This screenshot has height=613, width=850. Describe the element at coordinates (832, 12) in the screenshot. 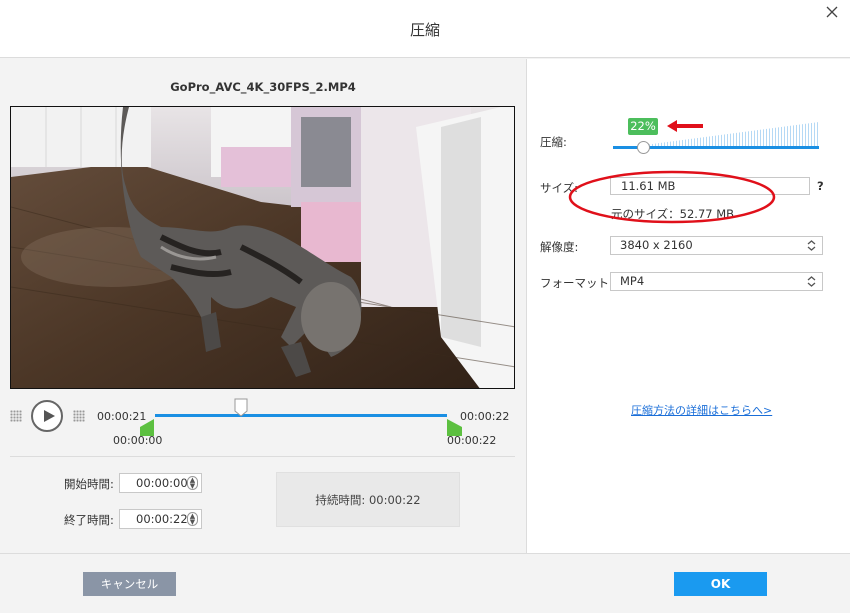

I see `close-icon` at that location.